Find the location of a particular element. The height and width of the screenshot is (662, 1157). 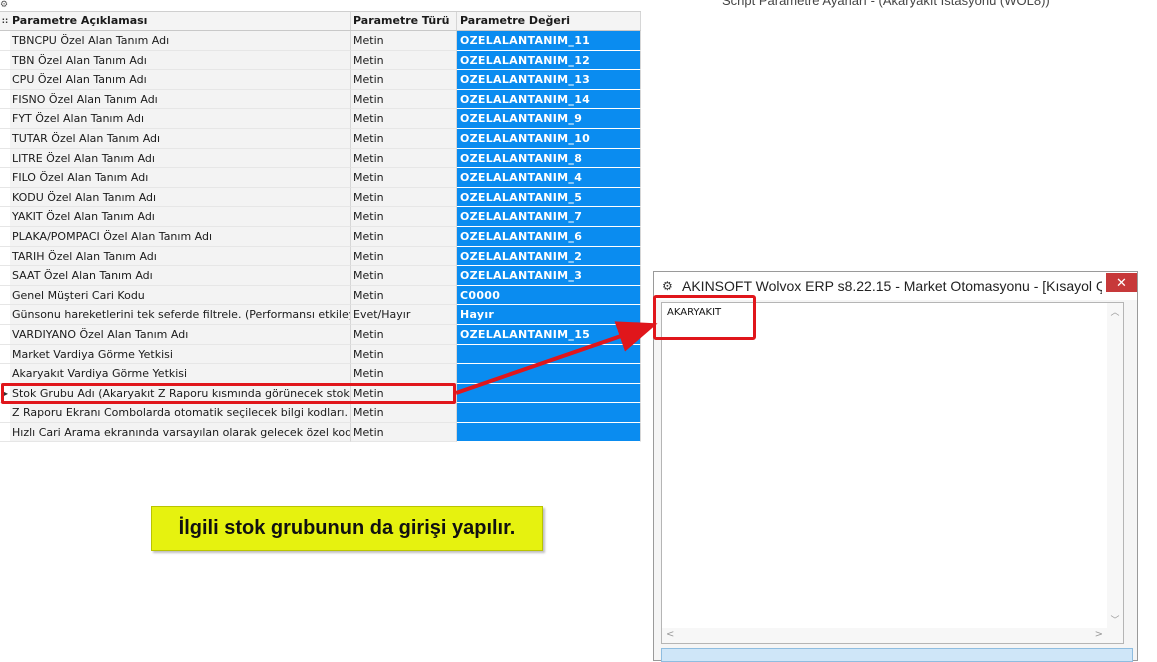

annotation-arrow is located at coordinates (556, 358).